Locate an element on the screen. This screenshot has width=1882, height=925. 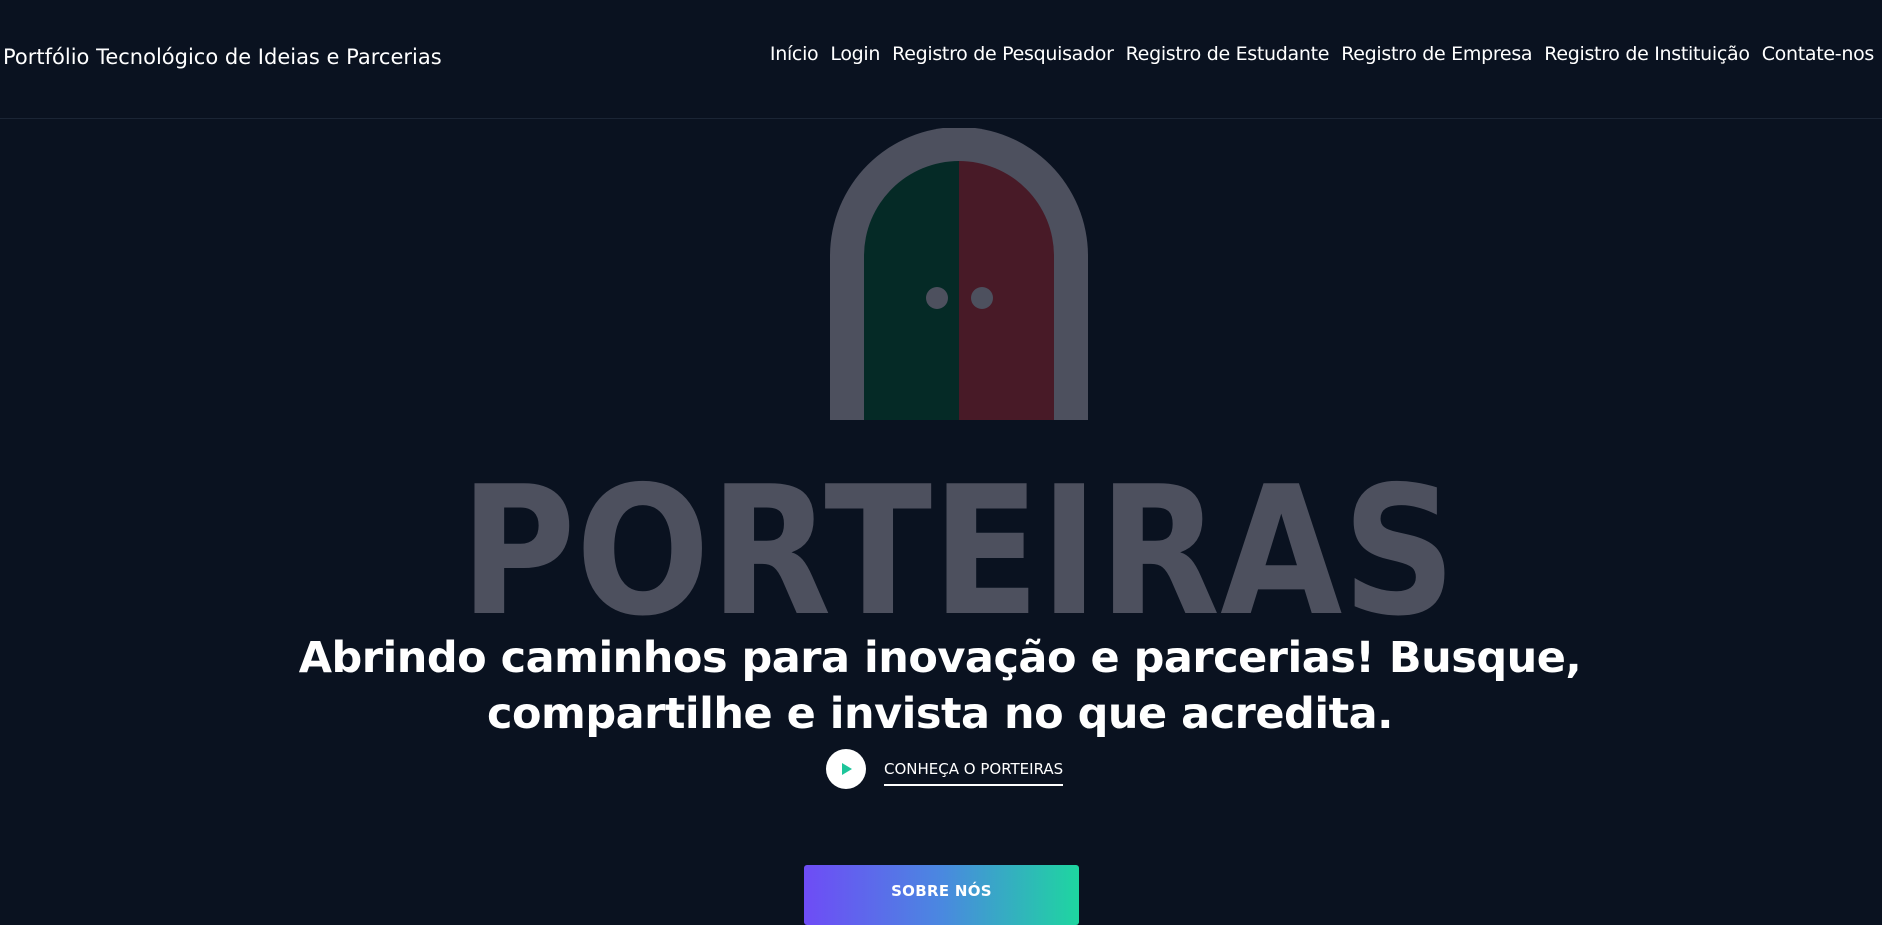
play-icon is located at coordinates (847, 769).